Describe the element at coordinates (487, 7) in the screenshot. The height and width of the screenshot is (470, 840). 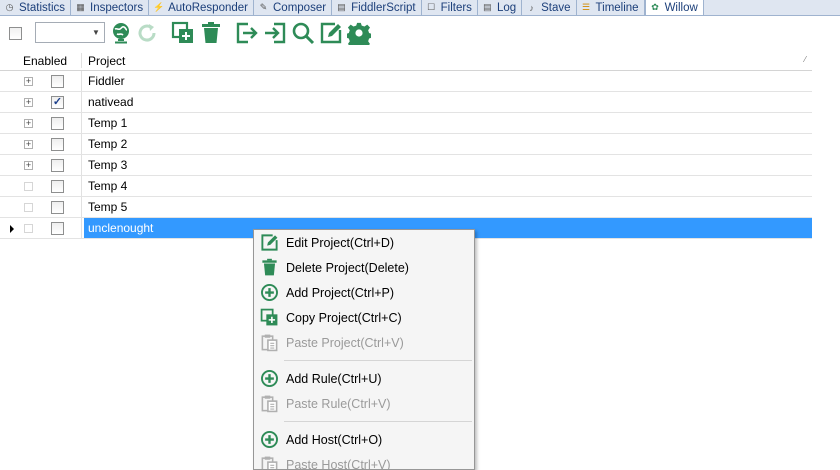
I see `log-icon: ▤` at that location.